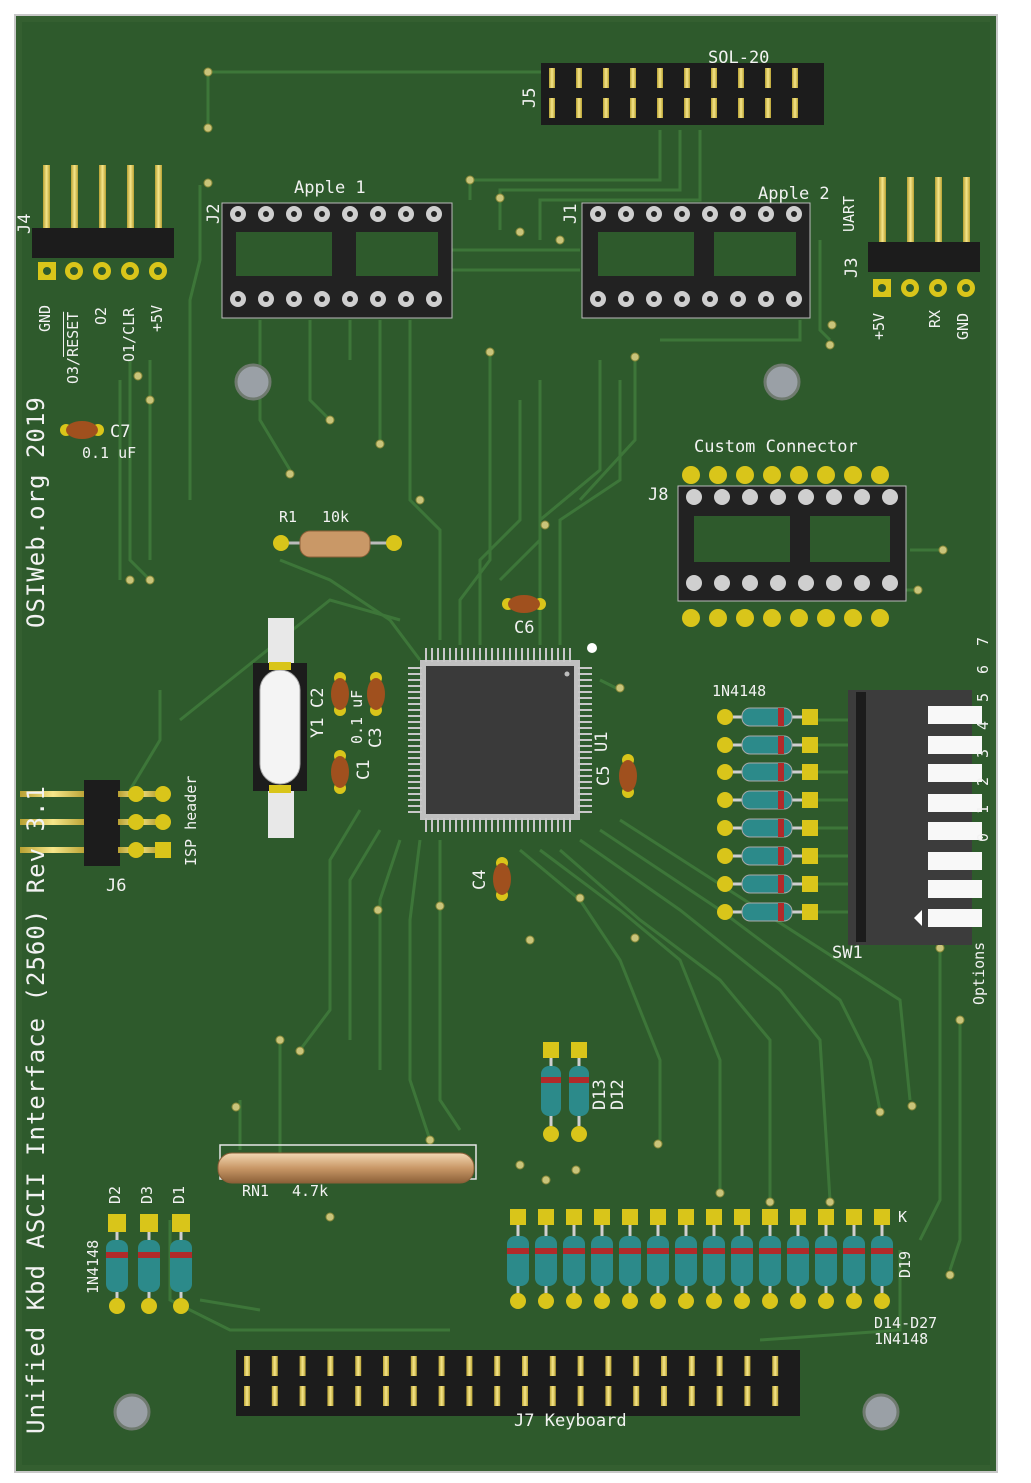  I want to click on sw1-dipswitch, so click(915, 817).